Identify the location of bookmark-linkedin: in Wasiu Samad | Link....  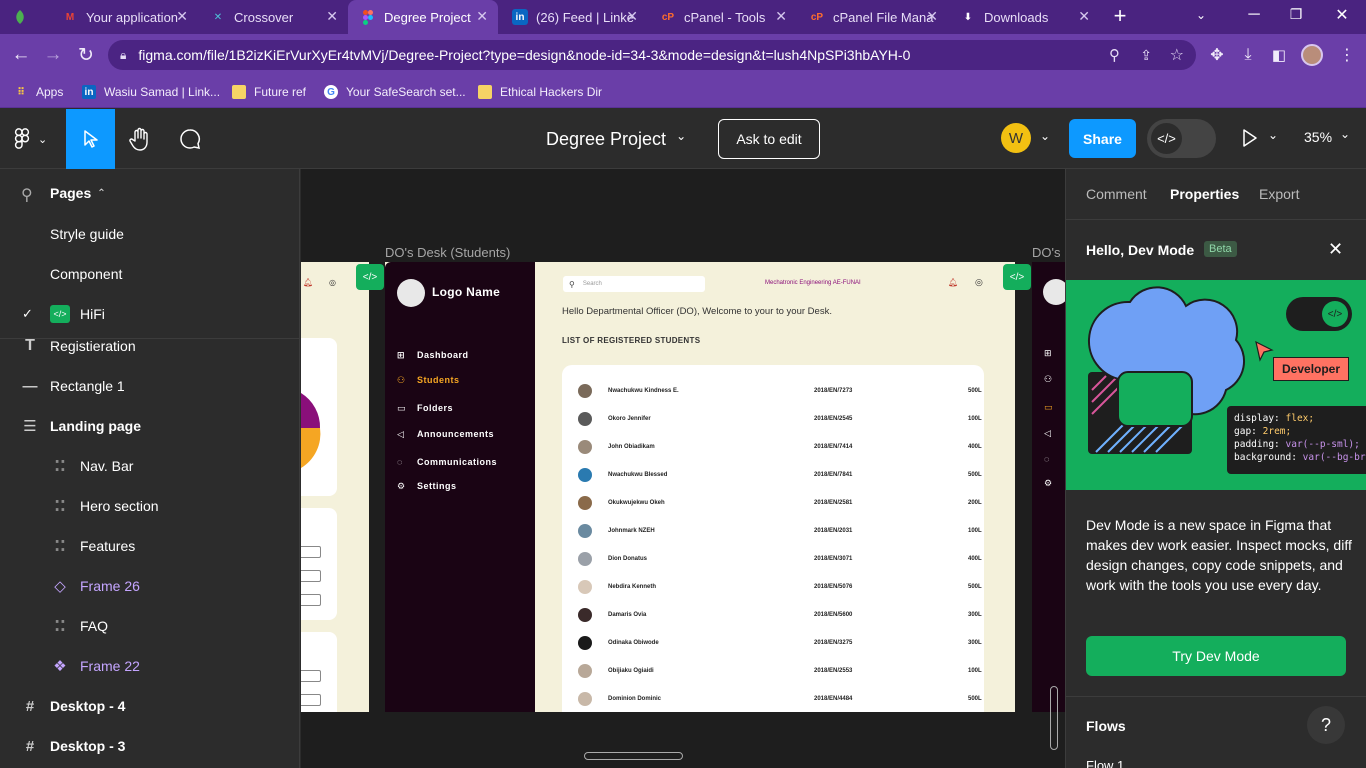
(151, 92).